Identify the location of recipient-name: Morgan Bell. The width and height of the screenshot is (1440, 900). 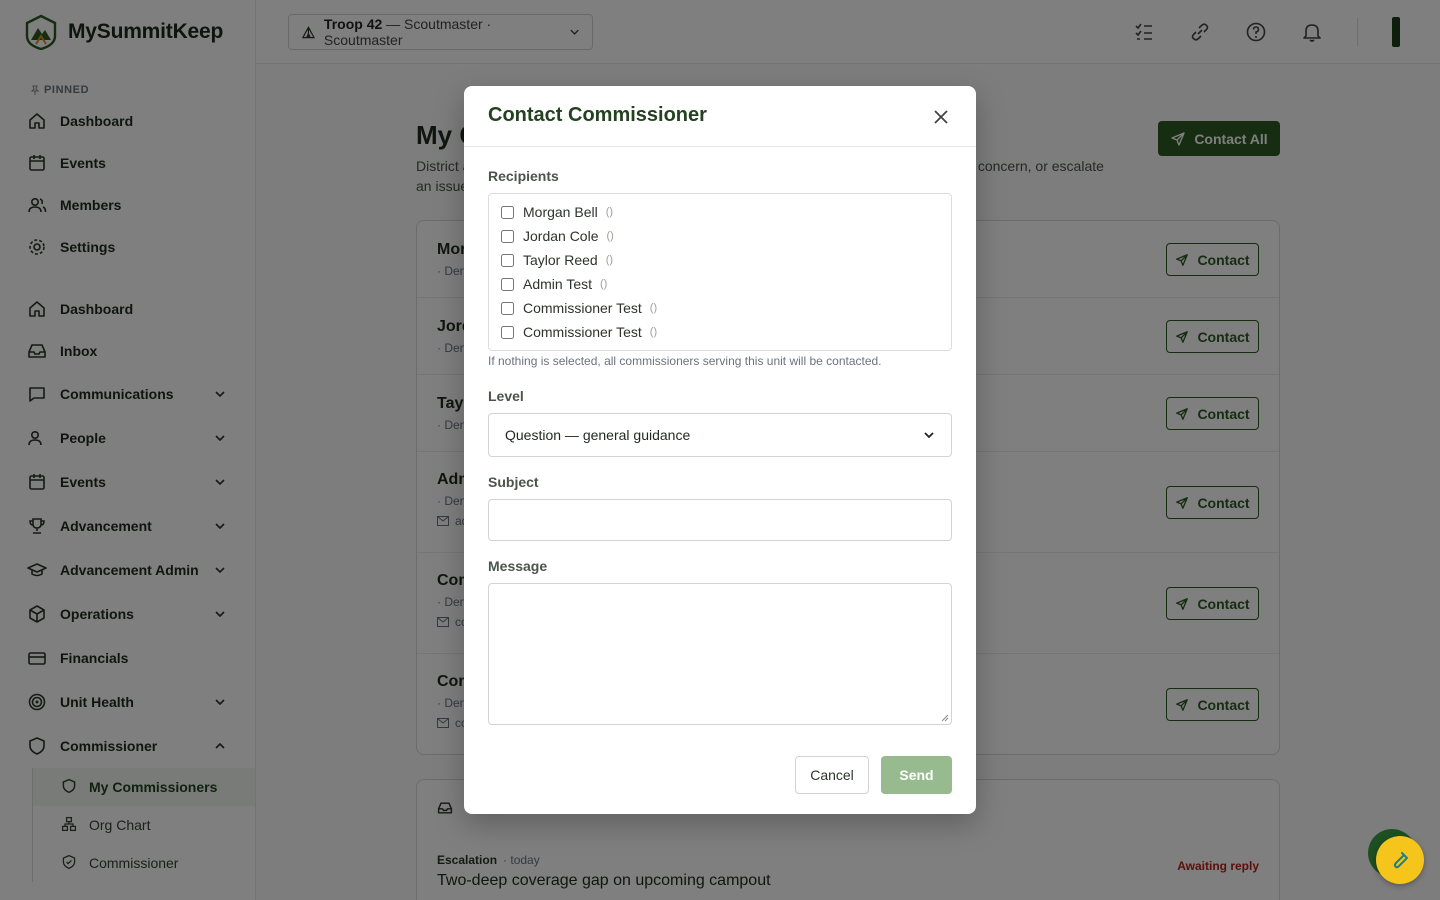
(560, 212).